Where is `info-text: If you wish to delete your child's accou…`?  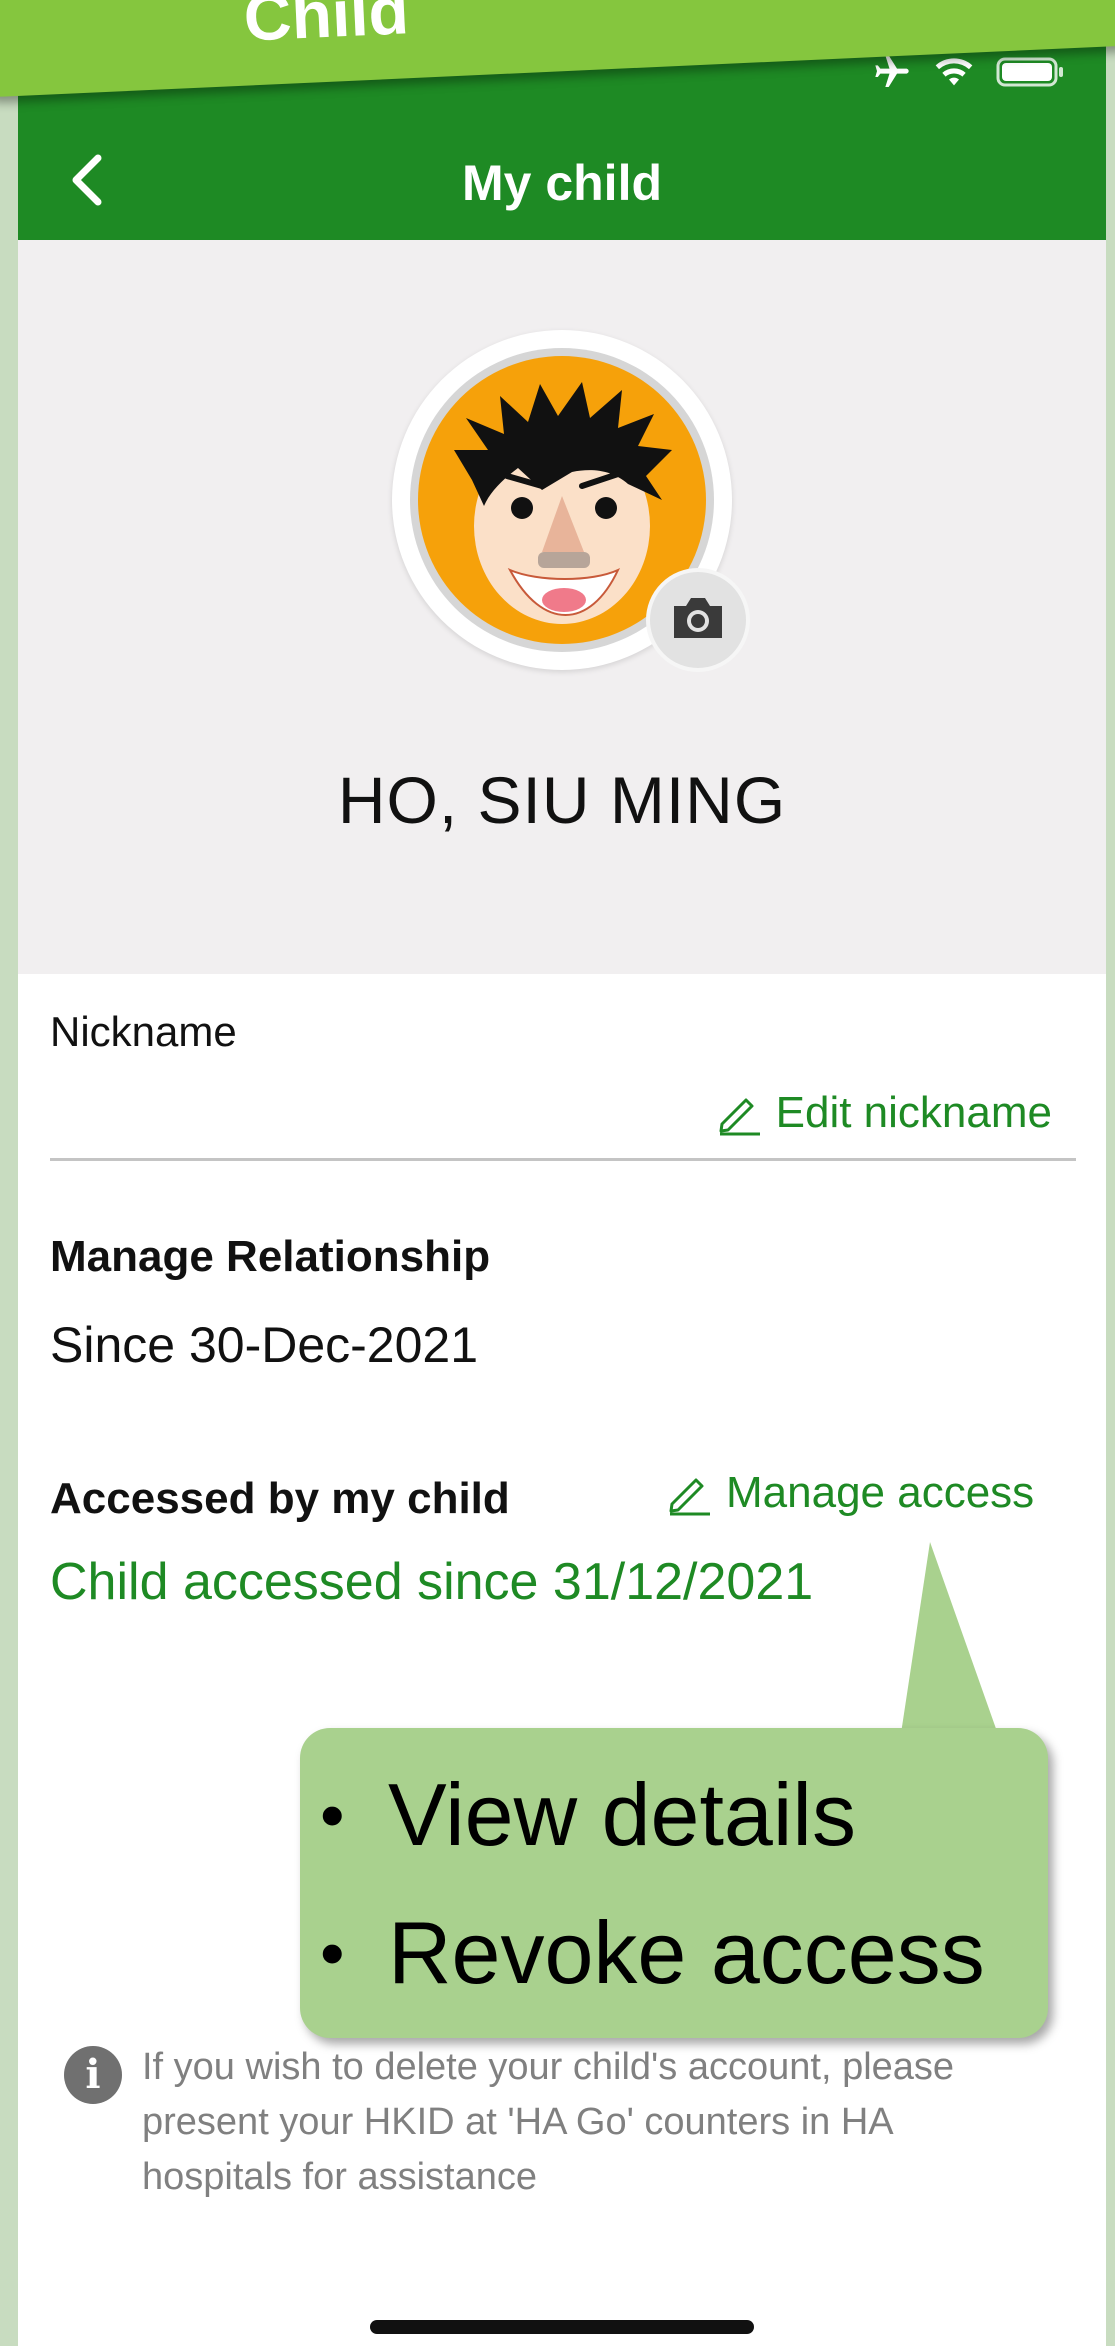 info-text: If you wish to delete your child's accou… is located at coordinates (548, 2122).